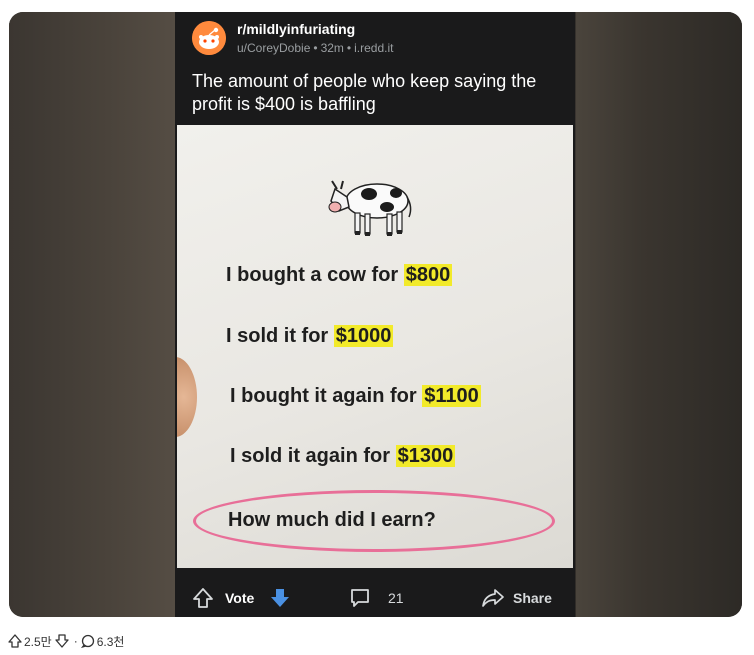 Image resolution: width=754 pixels, height=655 pixels. I want to click on subreddit-name: r/mildlyinfuriating, so click(296, 29).